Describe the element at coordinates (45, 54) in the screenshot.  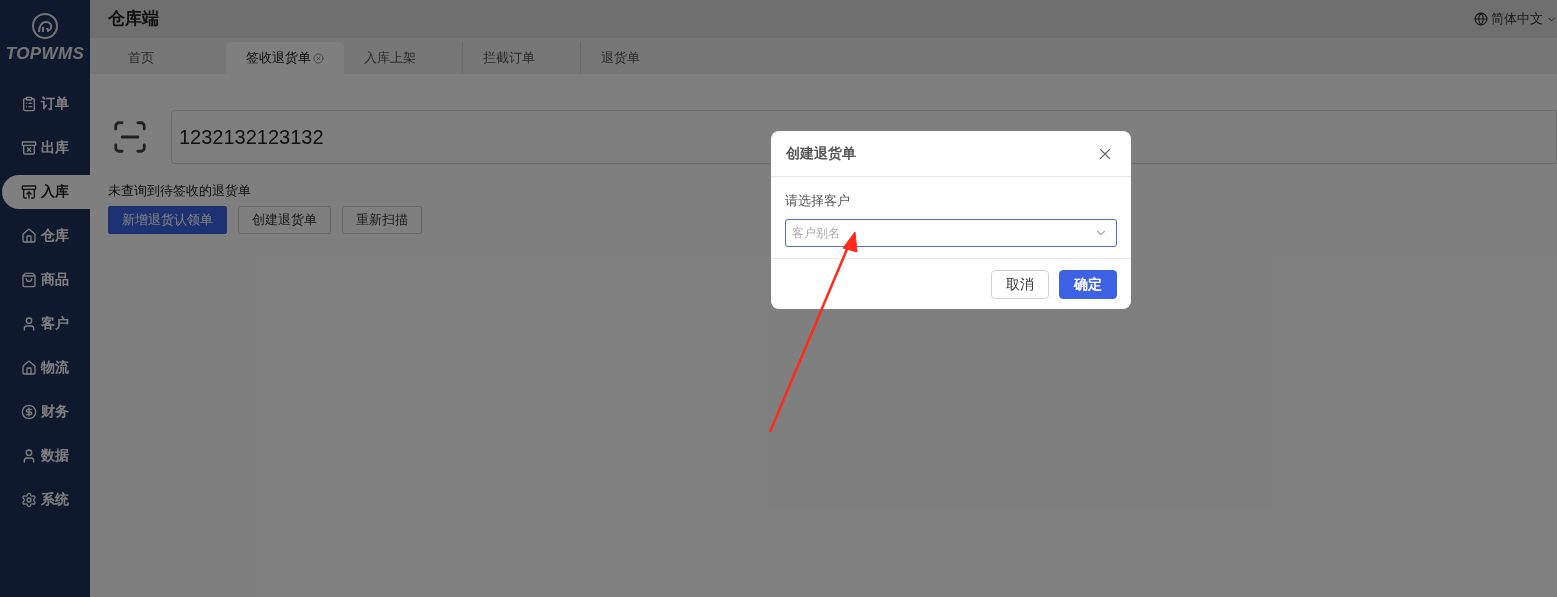
I see `logo-text: TOPWMS` at that location.